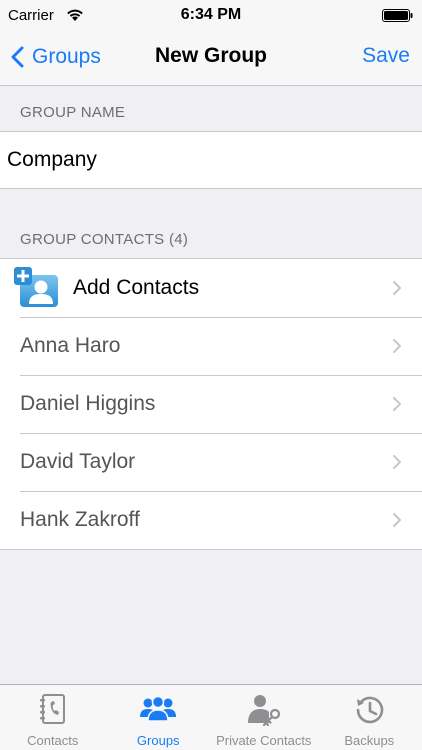 The height and width of the screenshot is (750, 422). Describe the element at coordinates (263, 711) in the screenshot. I see `private-contacts-icon` at that location.